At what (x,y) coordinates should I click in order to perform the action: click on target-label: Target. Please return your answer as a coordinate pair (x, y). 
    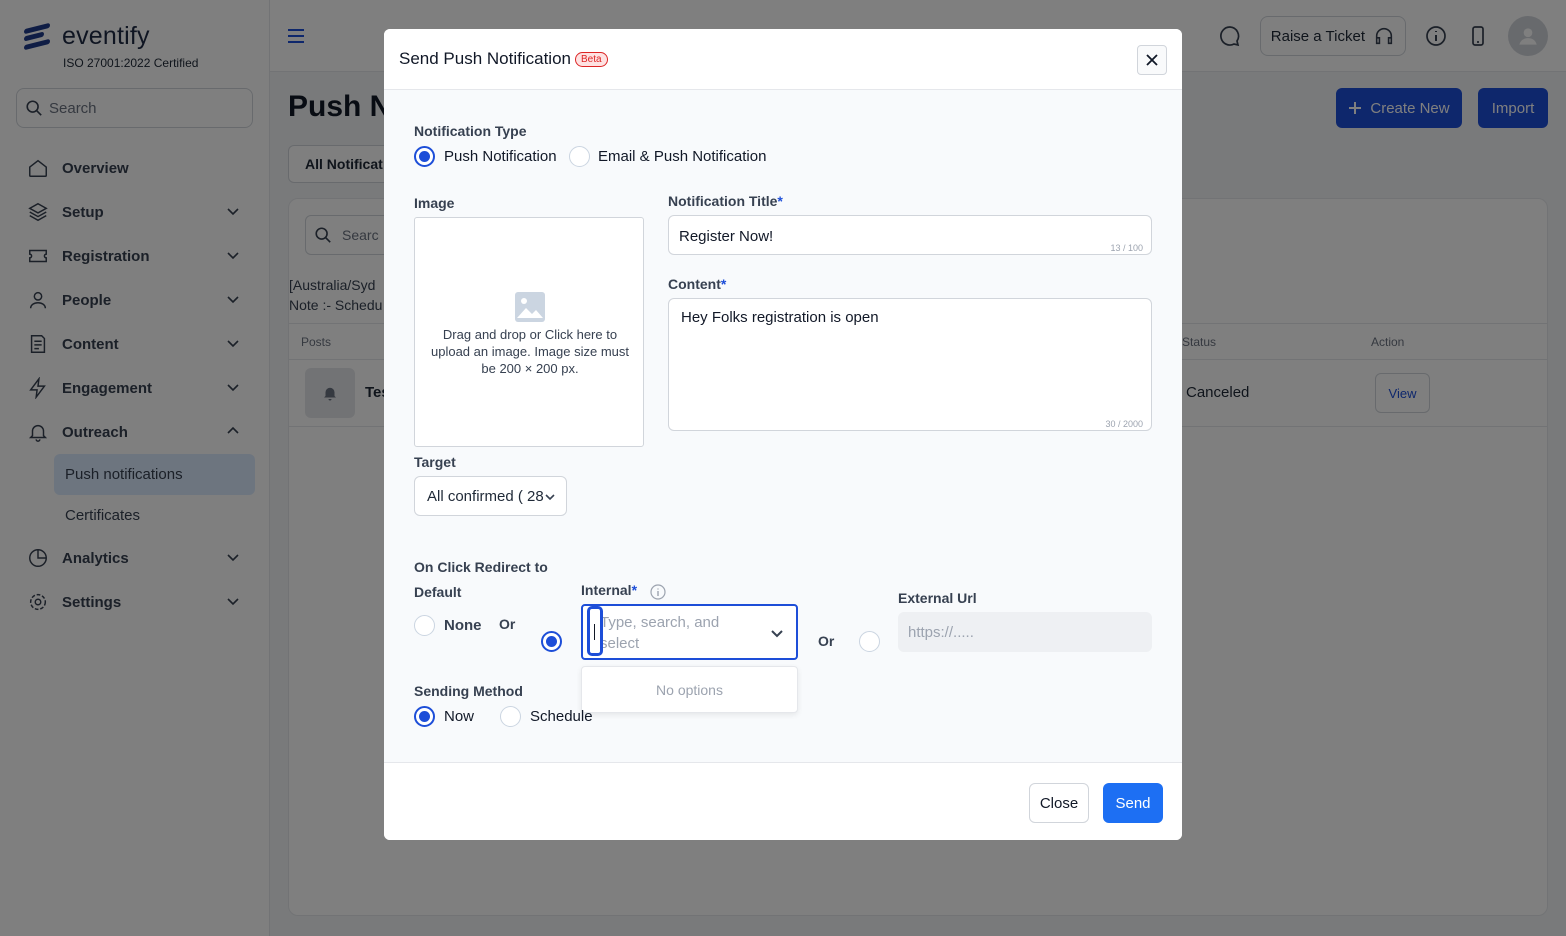
    Looking at the image, I should click on (435, 462).